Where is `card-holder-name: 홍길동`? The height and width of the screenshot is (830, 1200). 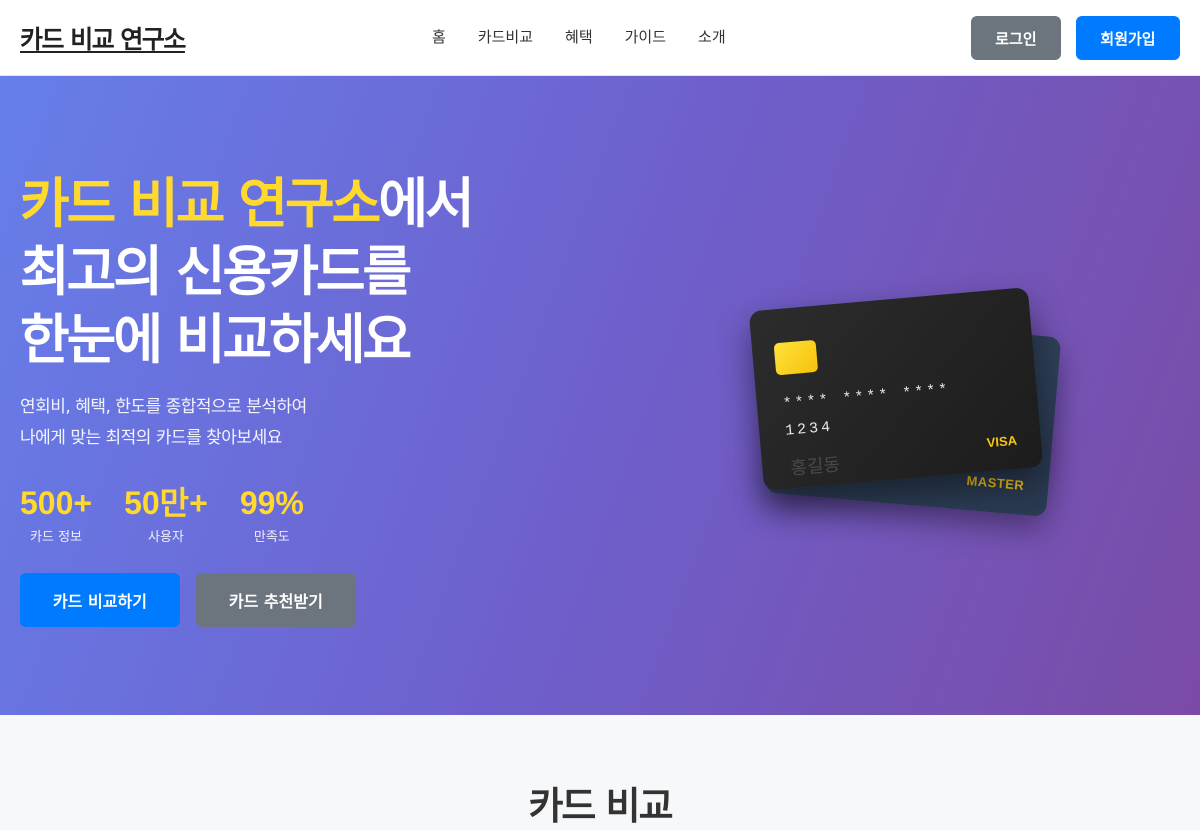
card-holder-name: 홍길동 is located at coordinates (815, 467).